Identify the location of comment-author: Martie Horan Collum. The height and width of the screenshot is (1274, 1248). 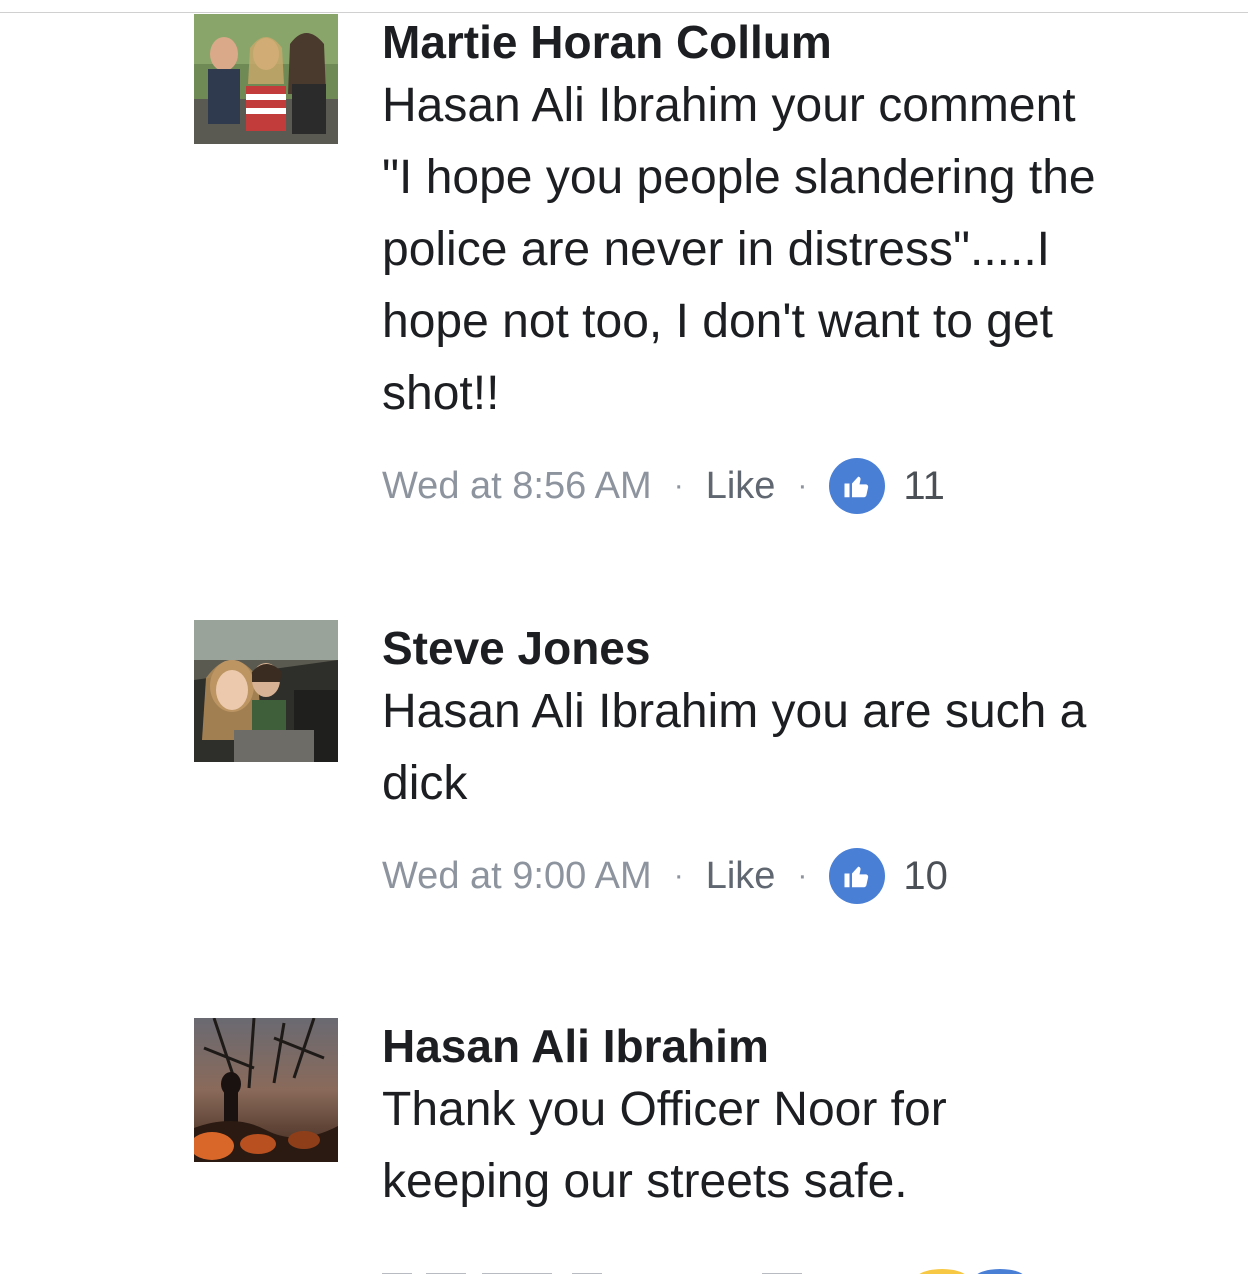
(807, 42).